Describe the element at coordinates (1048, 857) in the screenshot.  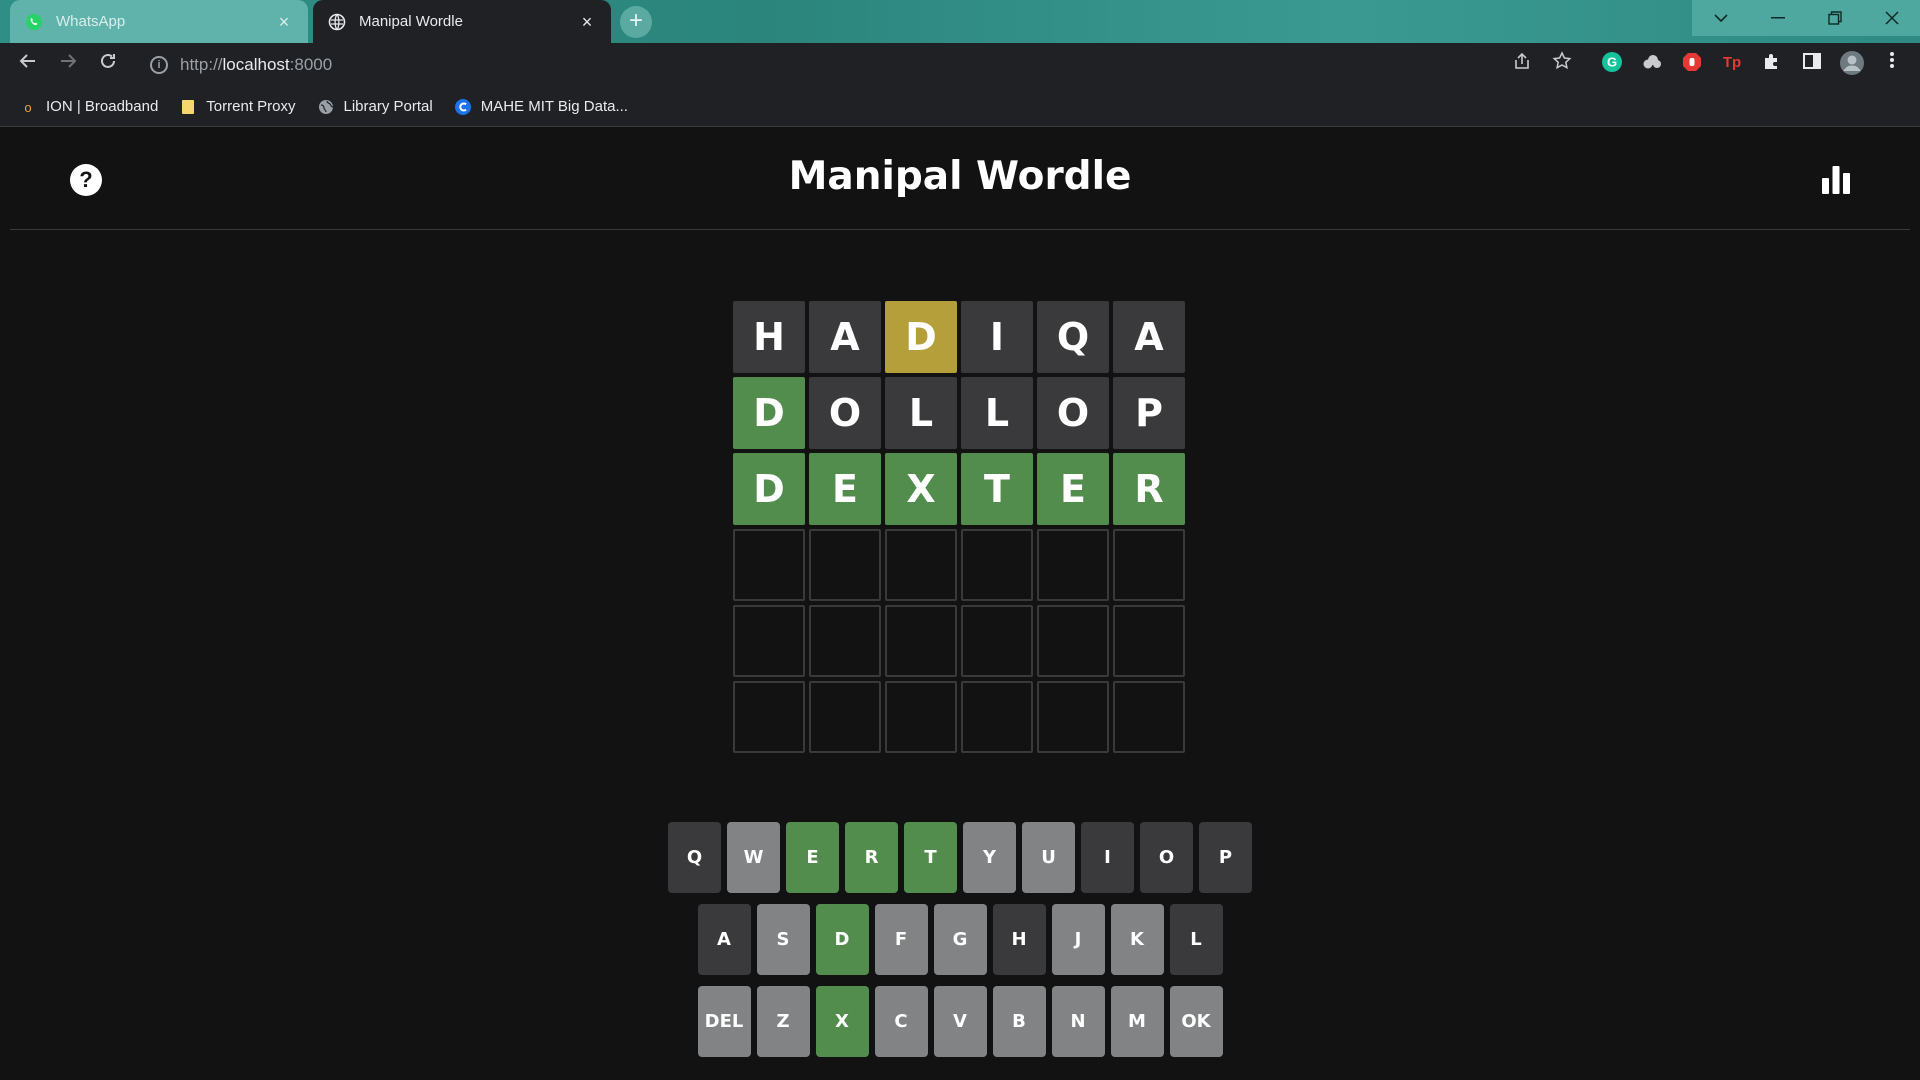
I see `key-u: U` at that location.